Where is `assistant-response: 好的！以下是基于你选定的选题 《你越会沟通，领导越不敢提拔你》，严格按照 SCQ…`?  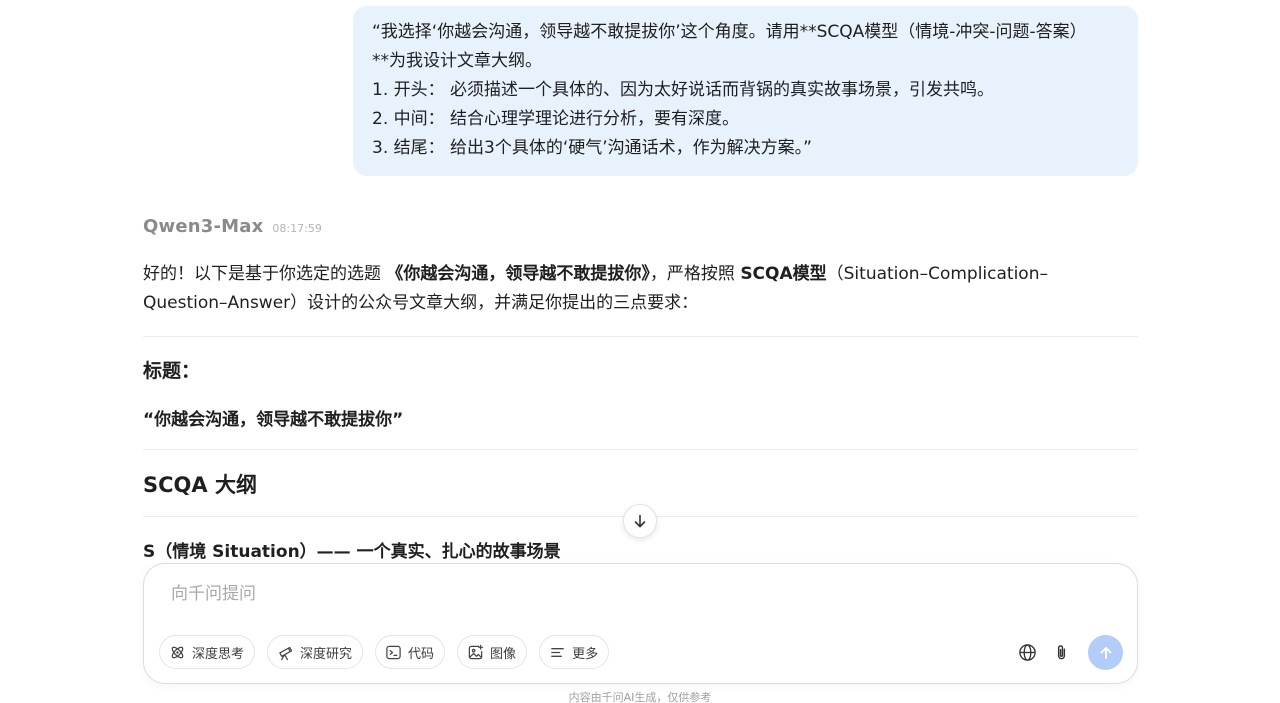
assistant-response: 好的！以下是基于你选定的选题 《你越会沟通，领导越不敢提拔你》，严格按照 SCQ… is located at coordinates (640, 289).